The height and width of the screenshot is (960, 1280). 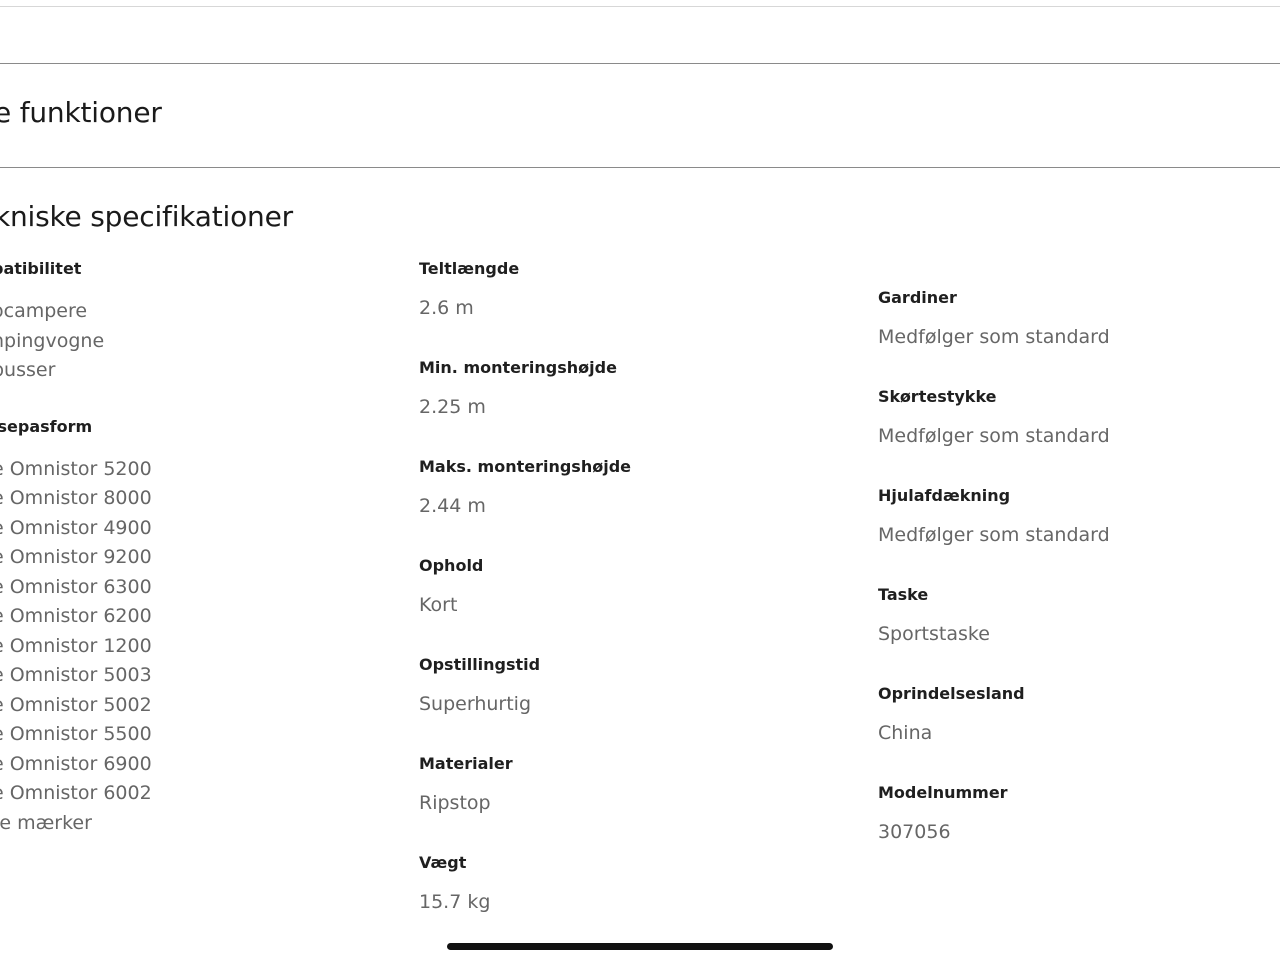 I want to click on spec-skirt: Skørtestykke Medfølger som standard, so click(x=1068, y=416).